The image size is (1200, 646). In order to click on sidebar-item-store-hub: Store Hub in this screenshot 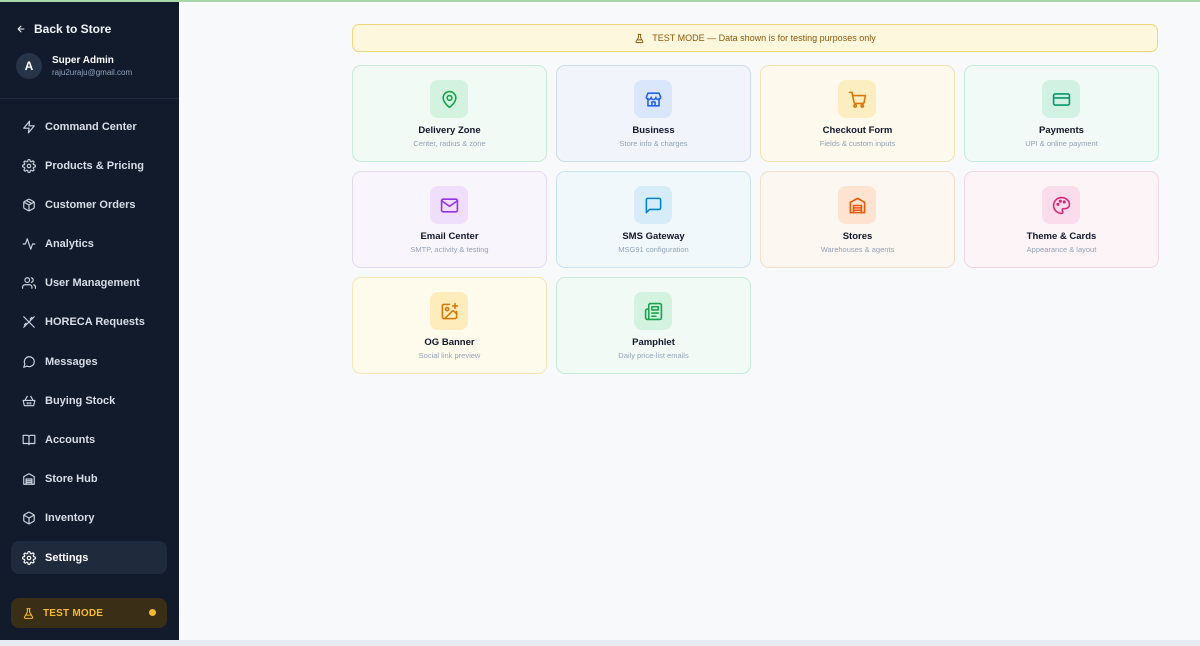, I will do `click(89, 479)`.